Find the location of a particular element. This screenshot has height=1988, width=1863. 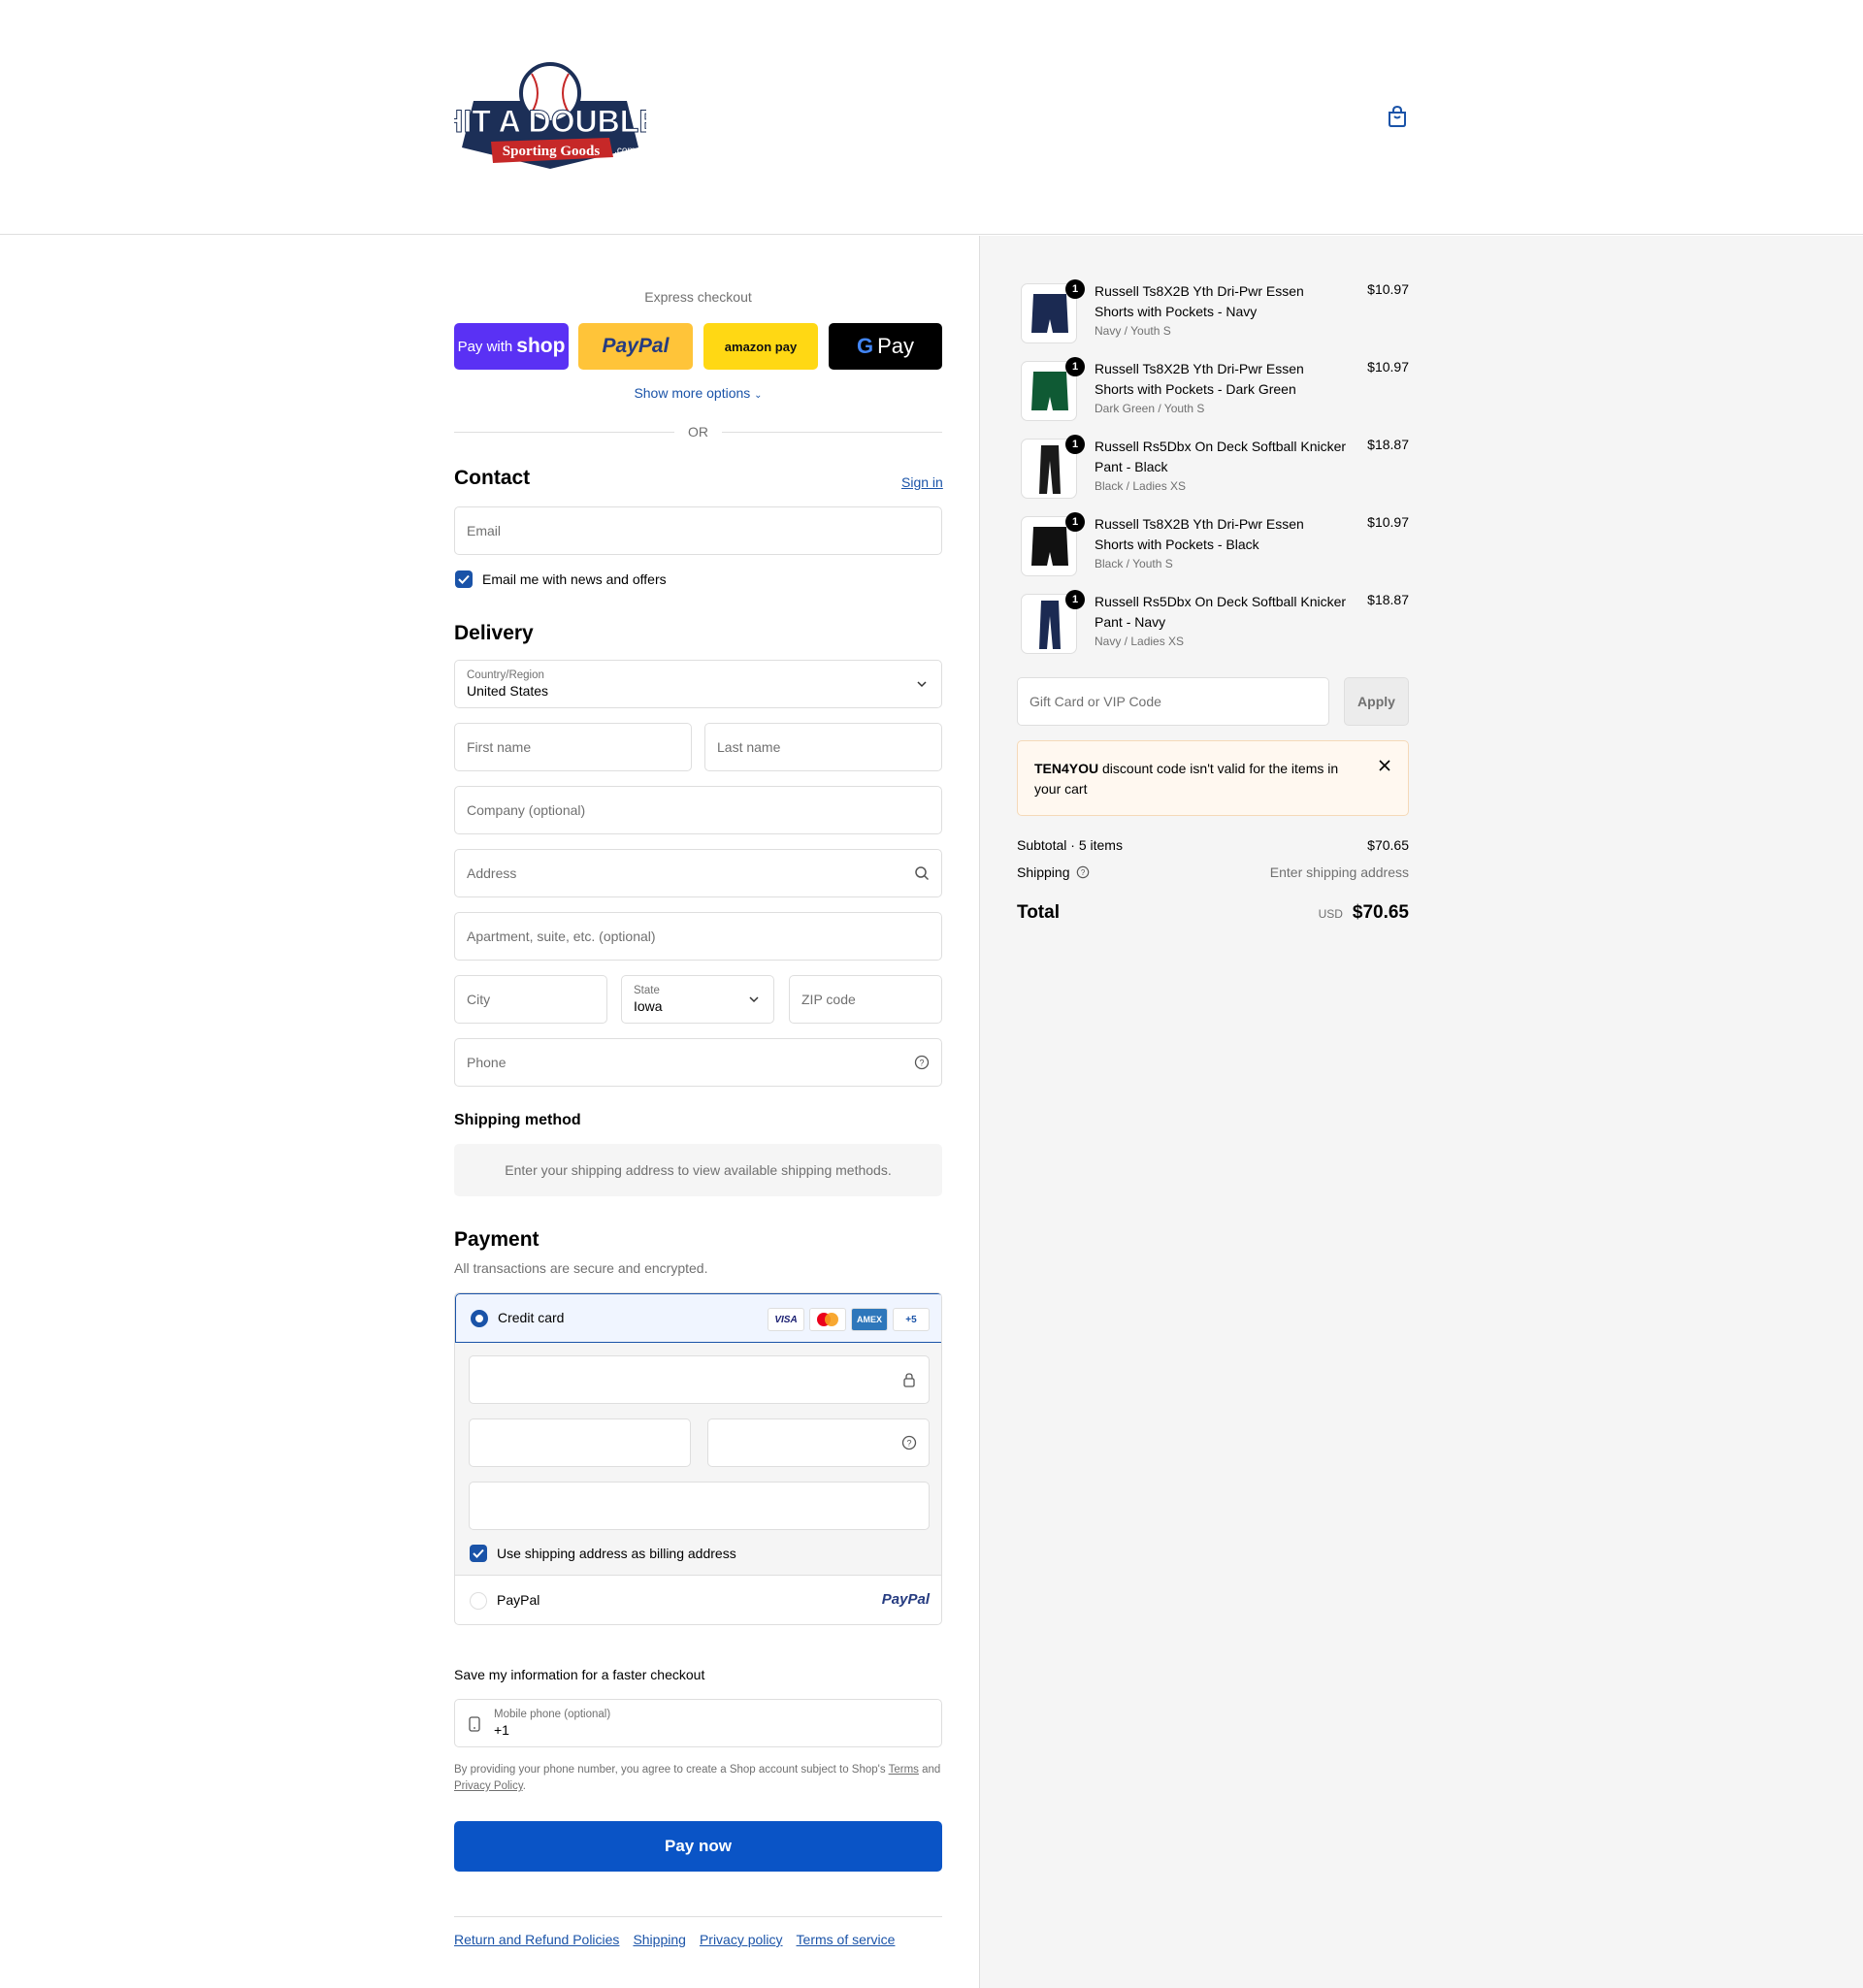

shipping-method-heading: Shipping method is located at coordinates (517, 1120).